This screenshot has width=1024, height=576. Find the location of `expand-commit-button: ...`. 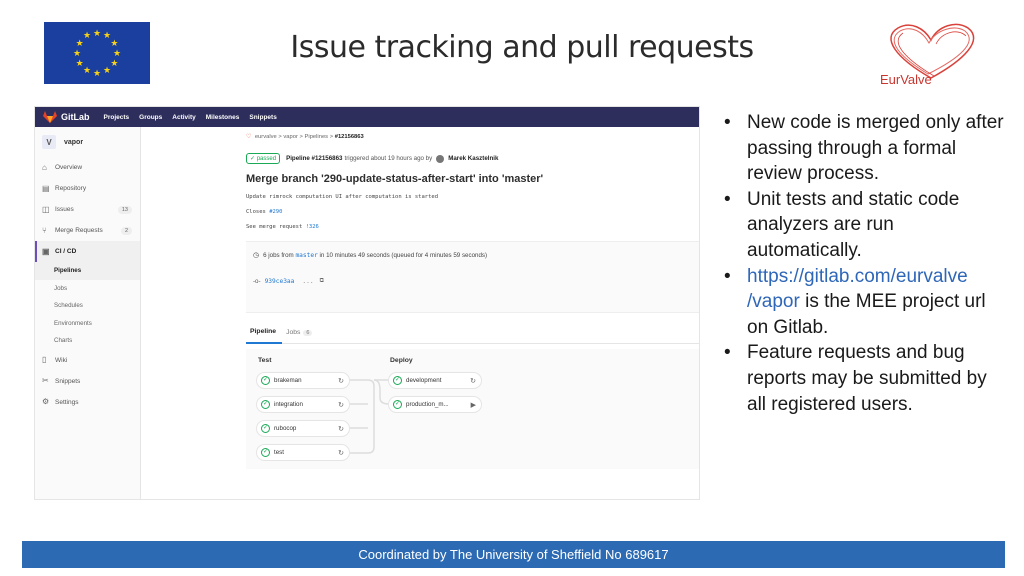

expand-commit-button: ... is located at coordinates (307, 281).